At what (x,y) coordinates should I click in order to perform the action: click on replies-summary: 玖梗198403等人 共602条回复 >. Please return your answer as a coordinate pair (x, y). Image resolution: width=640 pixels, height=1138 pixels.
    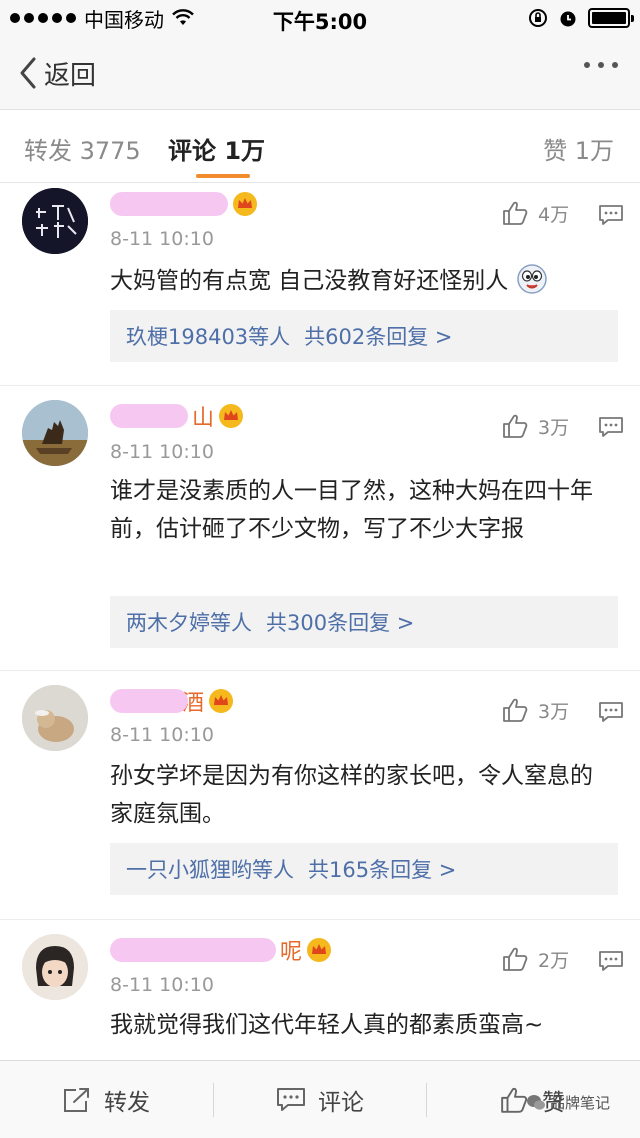
    Looking at the image, I should click on (364, 336).